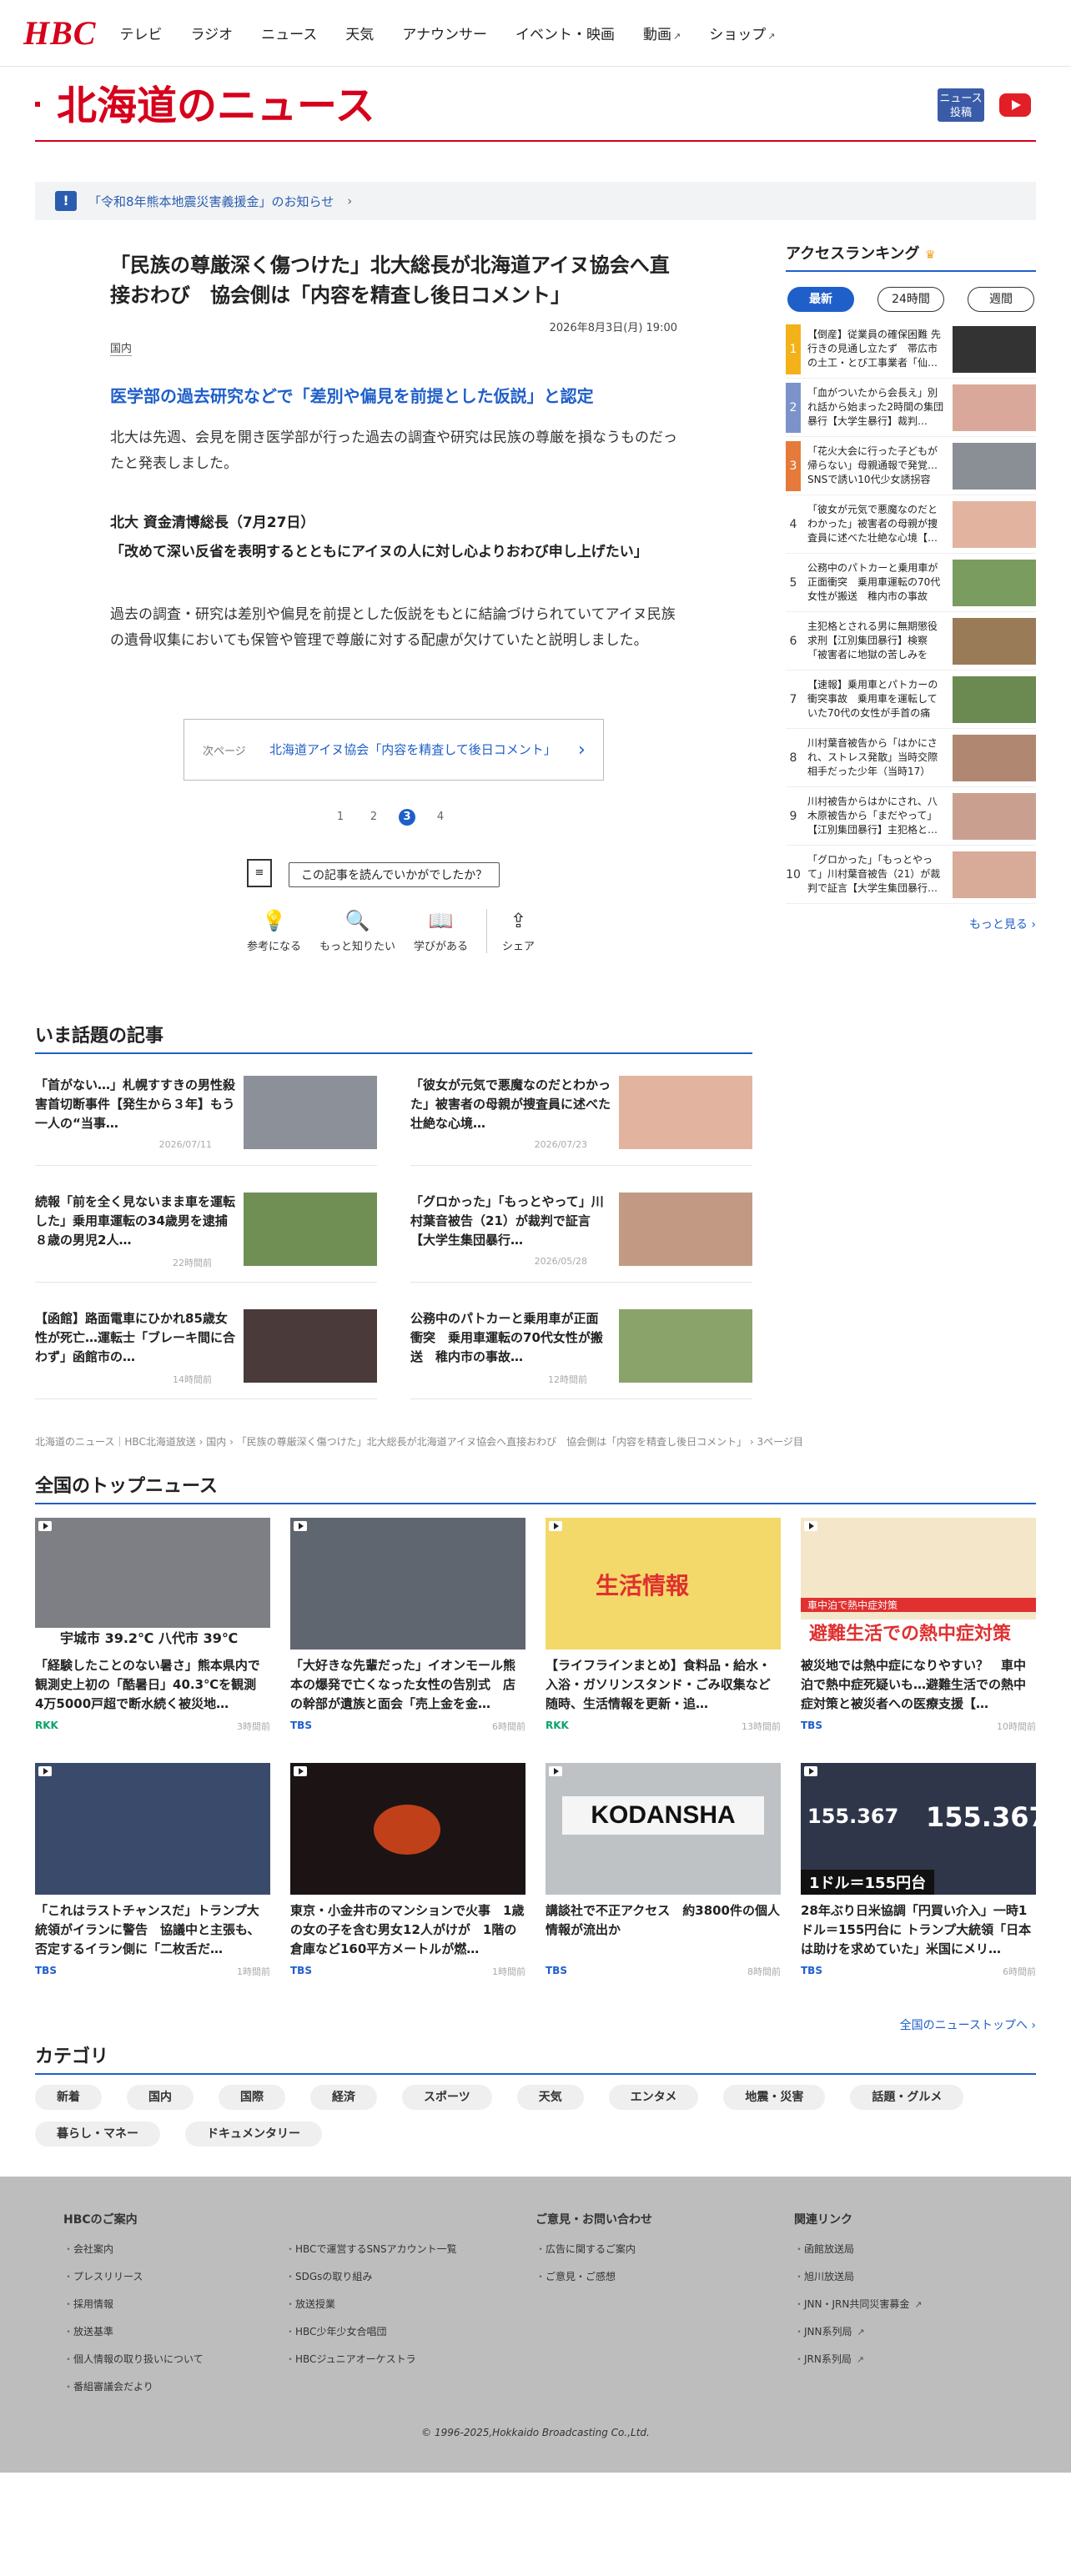 The height and width of the screenshot is (2576, 1071). What do you see at coordinates (371, 2277) in the screenshot?
I see `footer-link: SDGsの取り組み` at bounding box center [371, 2277].